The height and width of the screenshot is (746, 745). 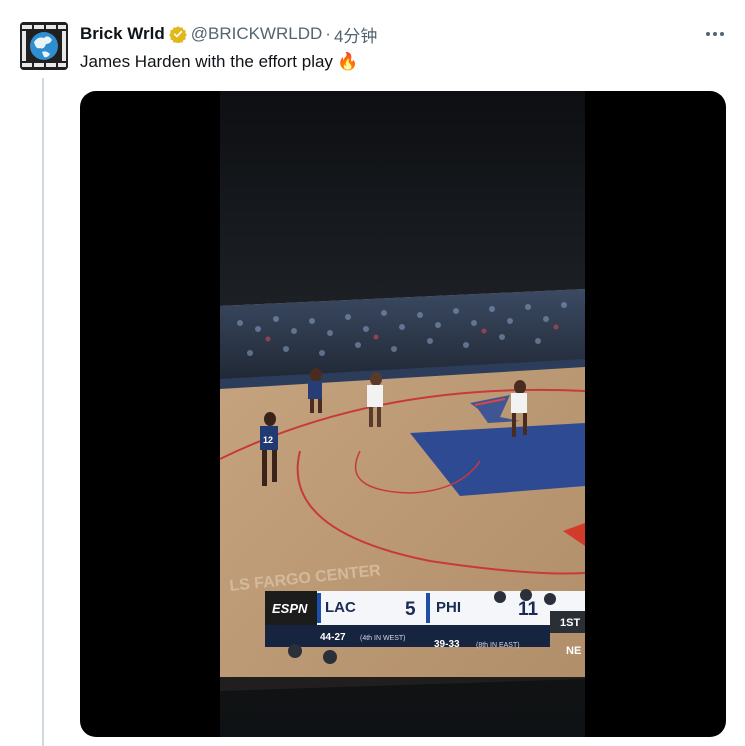 What do you see at coordinates (340, 607) in the screenshot?
I see `away-team: LAC` at bounding box center [340, 607].